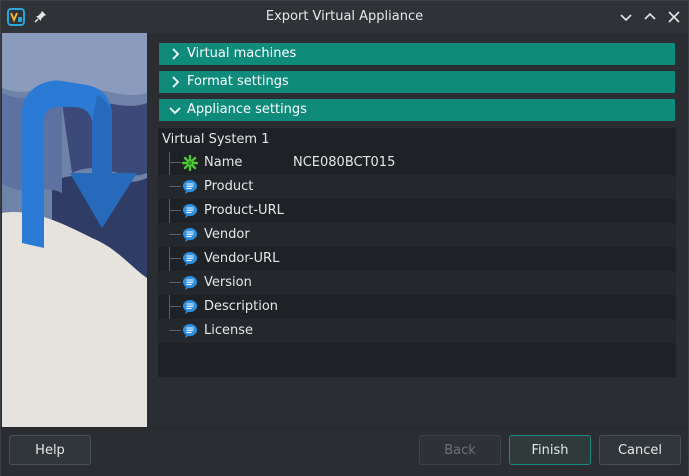 The height and width of the screenshot is (476, 689). Describe the element at coordinates (650, 17) in the screenshot. I see `chevron-up-icon` at that location.